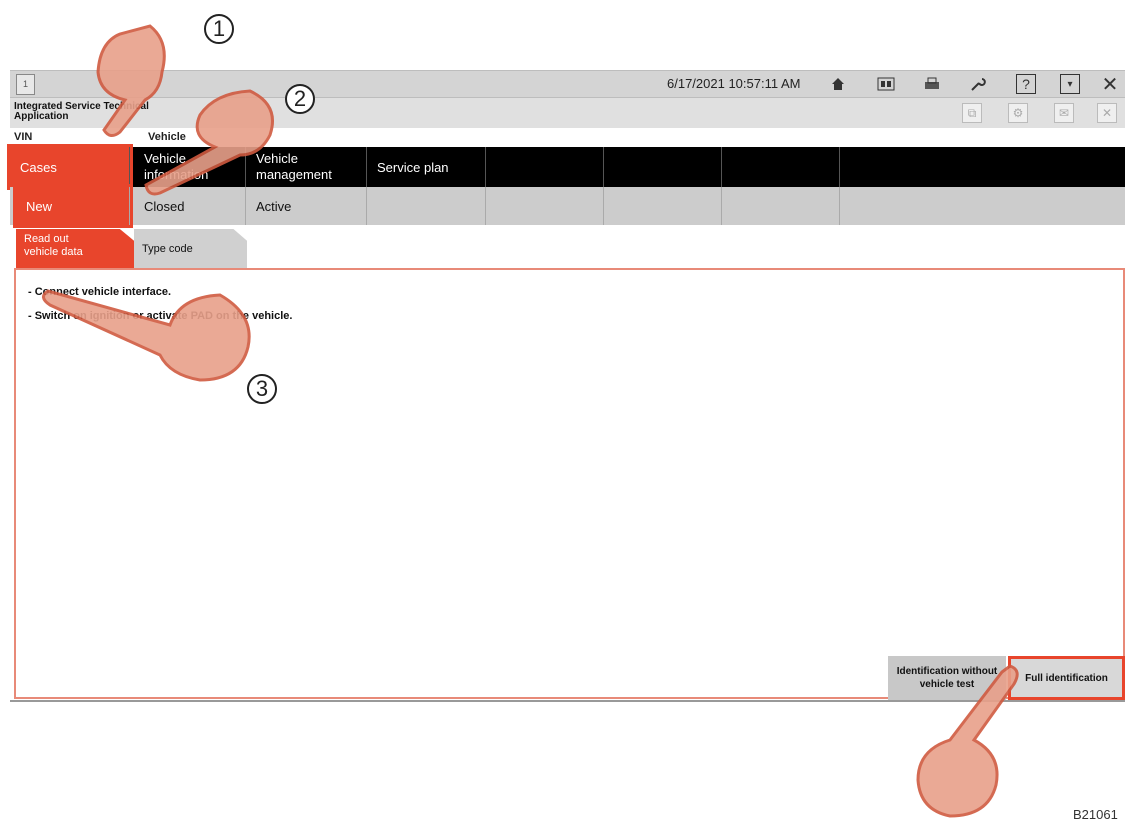 The height and width of the screenshot is (823, 1125). I want to click on title-bar: 1 6/17/2021 10:57:11 AM ? ▾ ✕, so click(567, 84).